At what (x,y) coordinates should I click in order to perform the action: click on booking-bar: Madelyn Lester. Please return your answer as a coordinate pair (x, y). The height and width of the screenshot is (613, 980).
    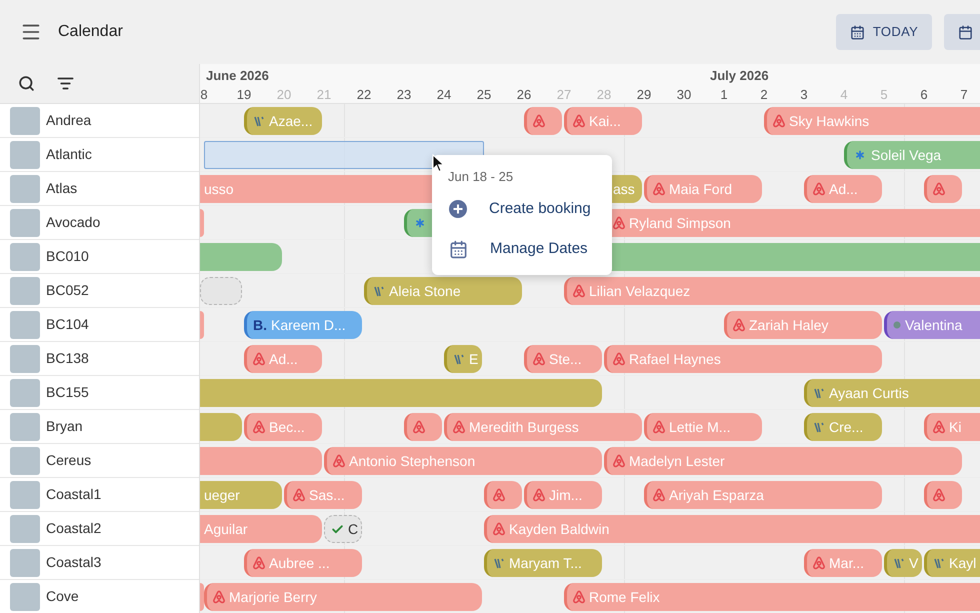
    Looking at the image, I should click on (783, 461).